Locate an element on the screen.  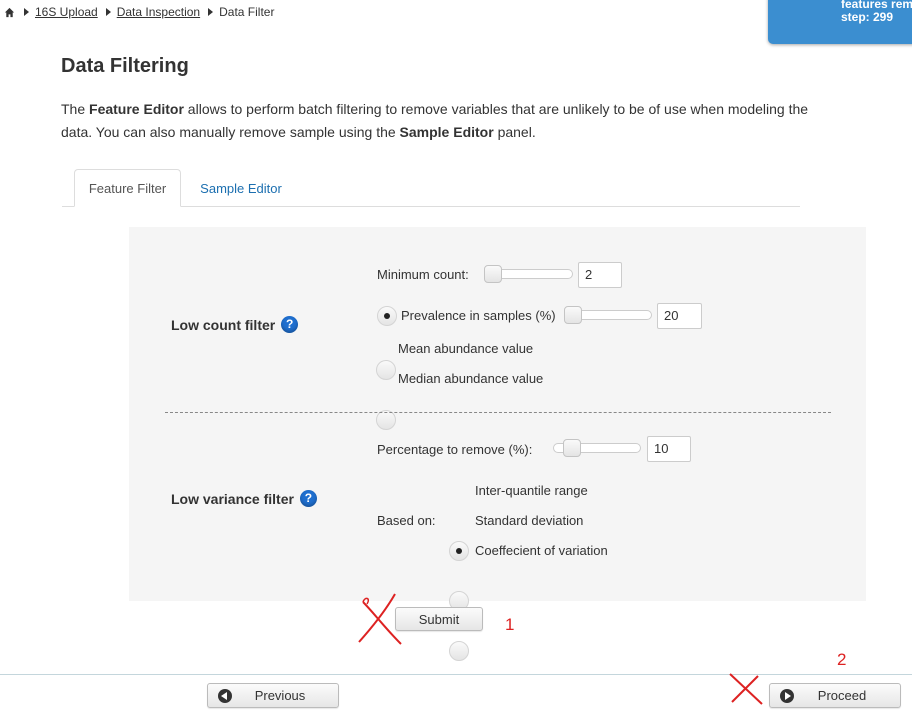
median-abundance-radio is located at coordinates (386, 420).